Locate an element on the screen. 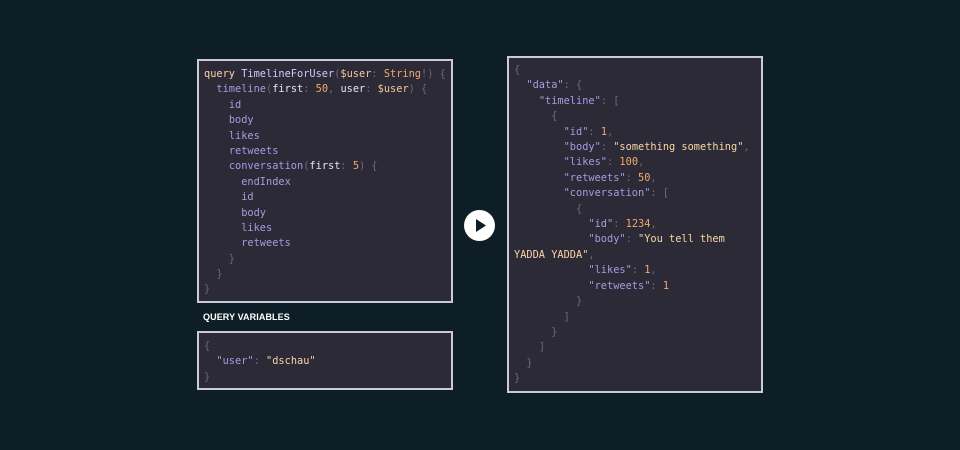 The height and width of the screenshot is (450, 960). code-token: !) { is located at coordinates (433, 74).